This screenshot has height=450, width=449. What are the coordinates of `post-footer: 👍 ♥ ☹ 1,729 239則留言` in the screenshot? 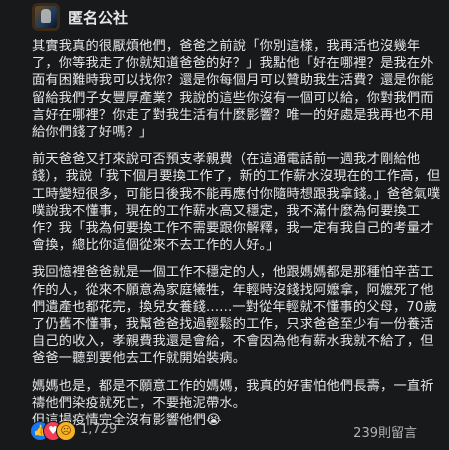 It's located at (224, 431).